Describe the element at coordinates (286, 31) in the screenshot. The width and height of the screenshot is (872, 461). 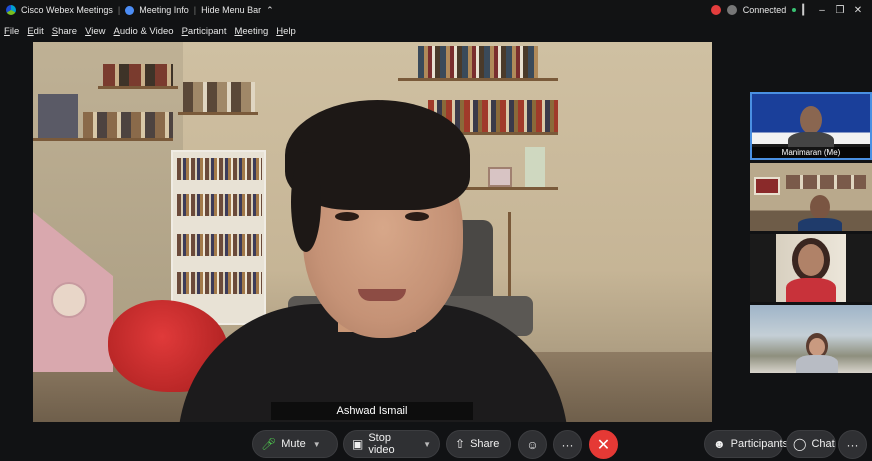
I see `menu-help: Help` at that location.